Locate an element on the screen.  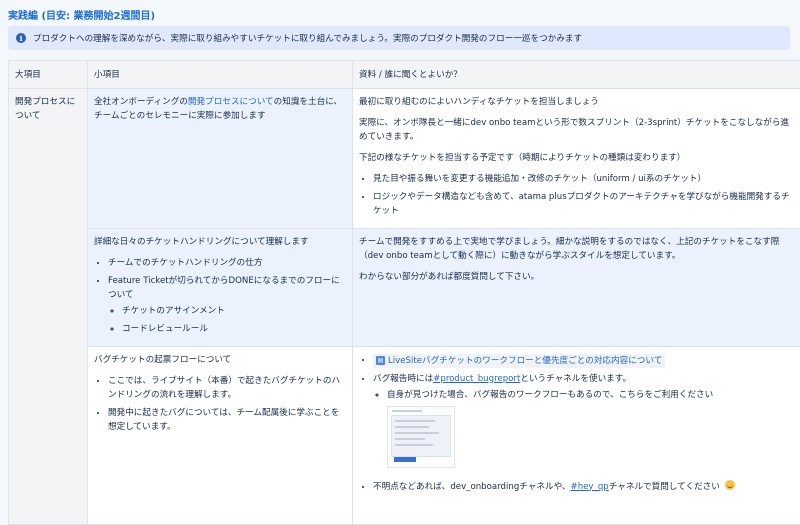
bug-report-workflow-screenshot is located at coordinates (421, 437).